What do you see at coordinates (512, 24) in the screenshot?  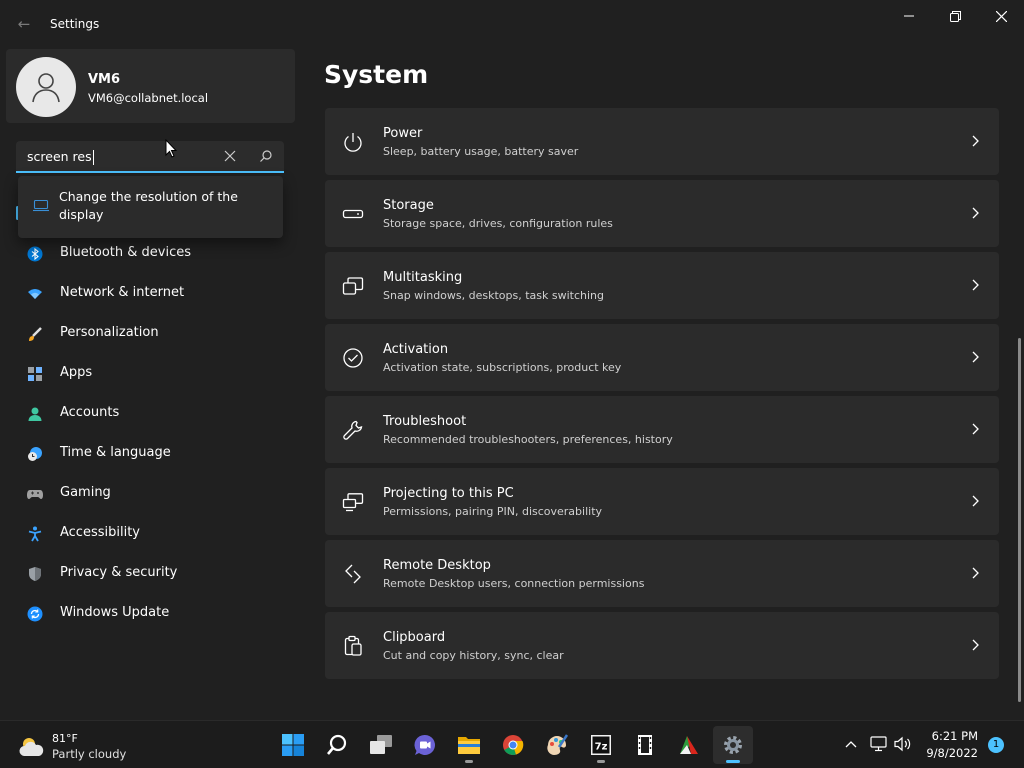 I see `title-bar: ← Settings` at bounding box center [512, 24].